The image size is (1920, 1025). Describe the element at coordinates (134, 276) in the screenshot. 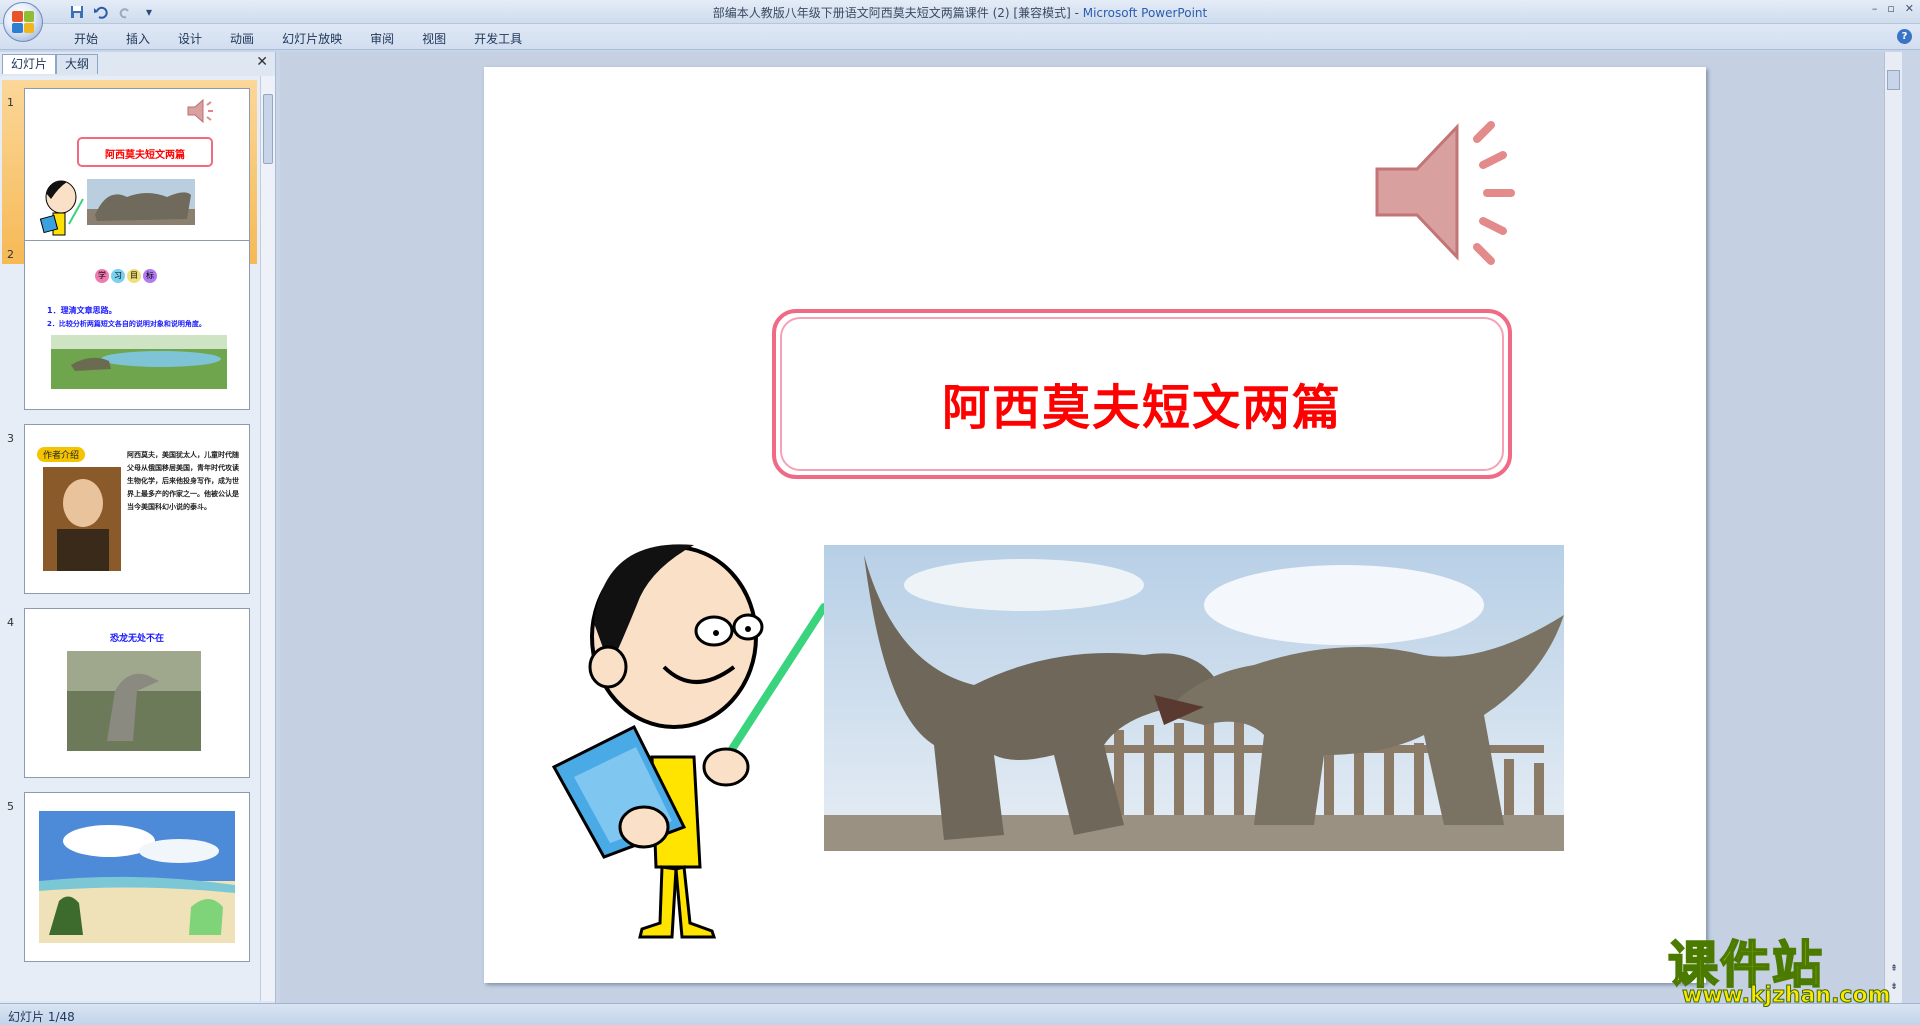

I see `badge-char: 目` at that location.